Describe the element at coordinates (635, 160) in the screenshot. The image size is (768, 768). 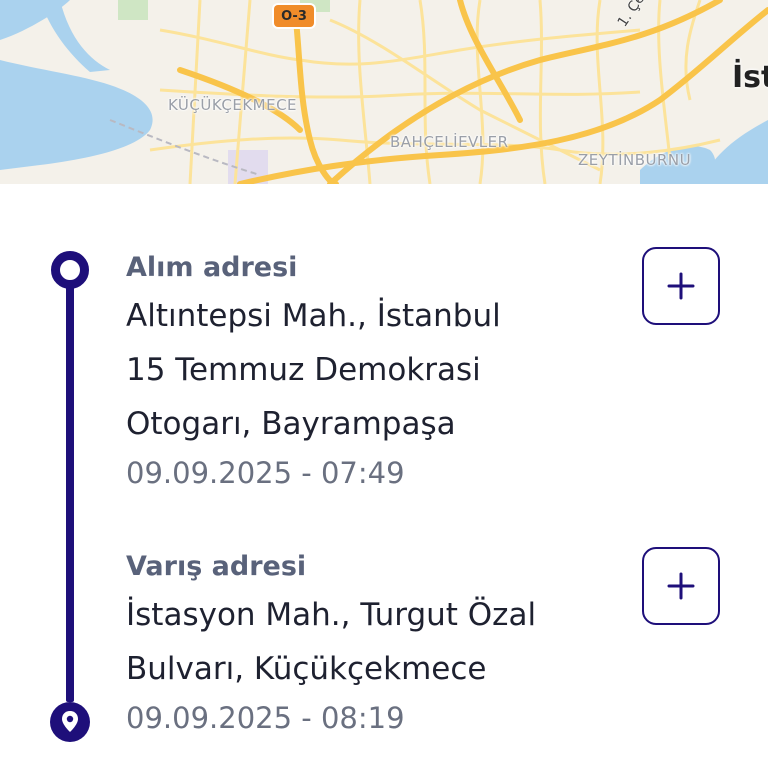
I see `map-district-label: ZEYTİNBURNU` at that location.